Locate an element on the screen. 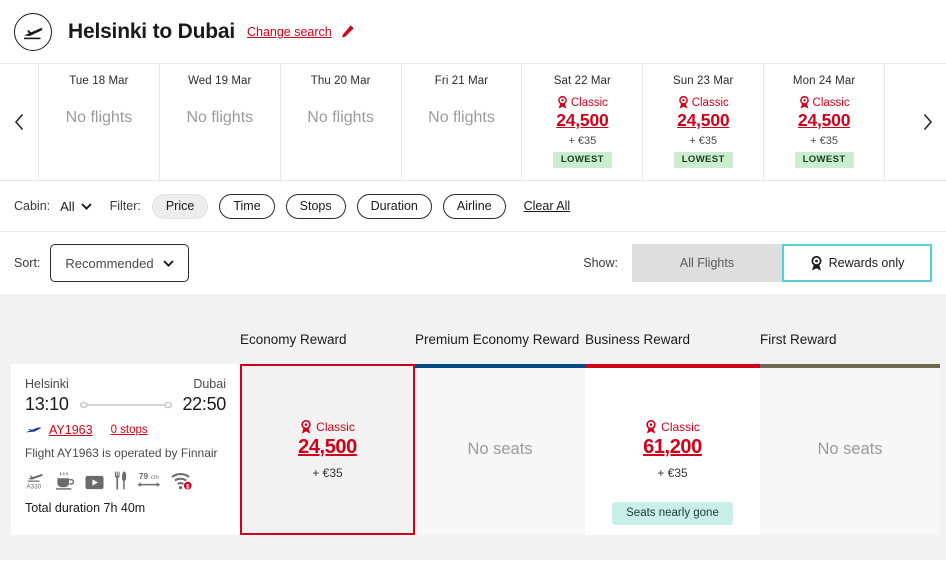  fare-price: 24,500 is located at coordinates (327, 447).